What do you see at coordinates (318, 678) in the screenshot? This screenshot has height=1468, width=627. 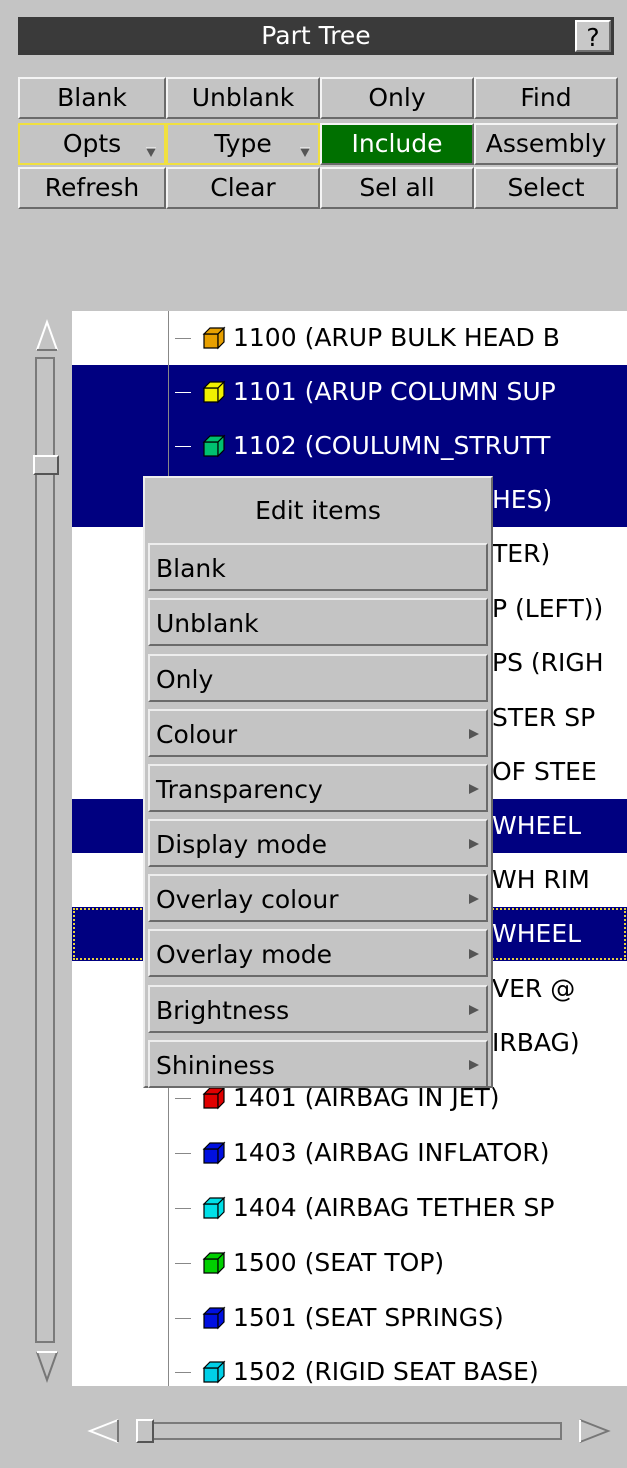 I see `context-menu-item: Only` at bounding box center [318, 678].